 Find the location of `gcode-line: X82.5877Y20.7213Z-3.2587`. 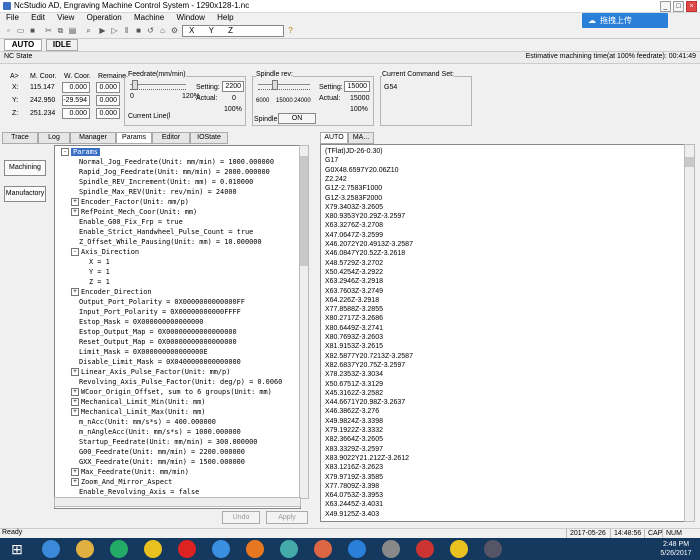

gcode-line: X82.5877Y20.7213Z-3.2587 is located at coordinates (369, 356).